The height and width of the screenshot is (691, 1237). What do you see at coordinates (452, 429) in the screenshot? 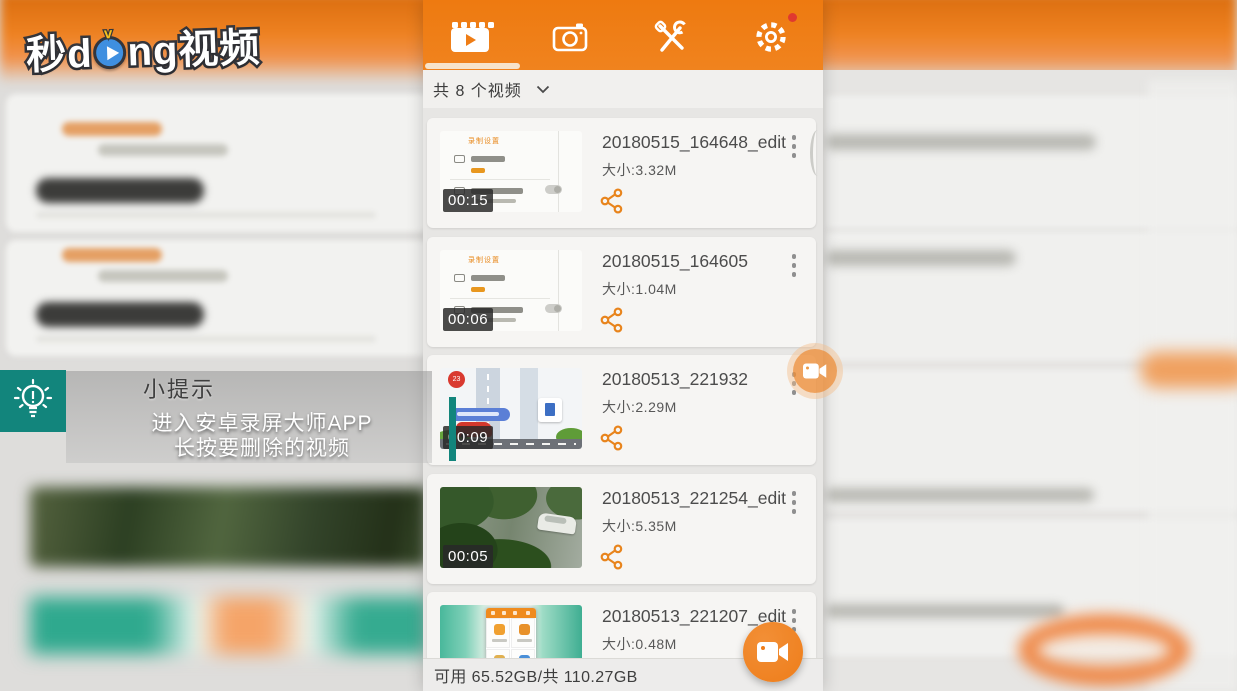
I see `tip-accent-bar` at bounding box center [452, 429].